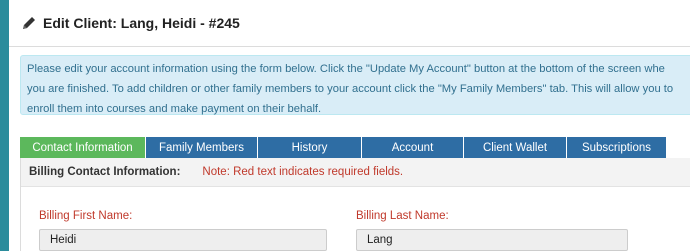  I want to click on tab-label: Client Wallet, so click(515, 147).